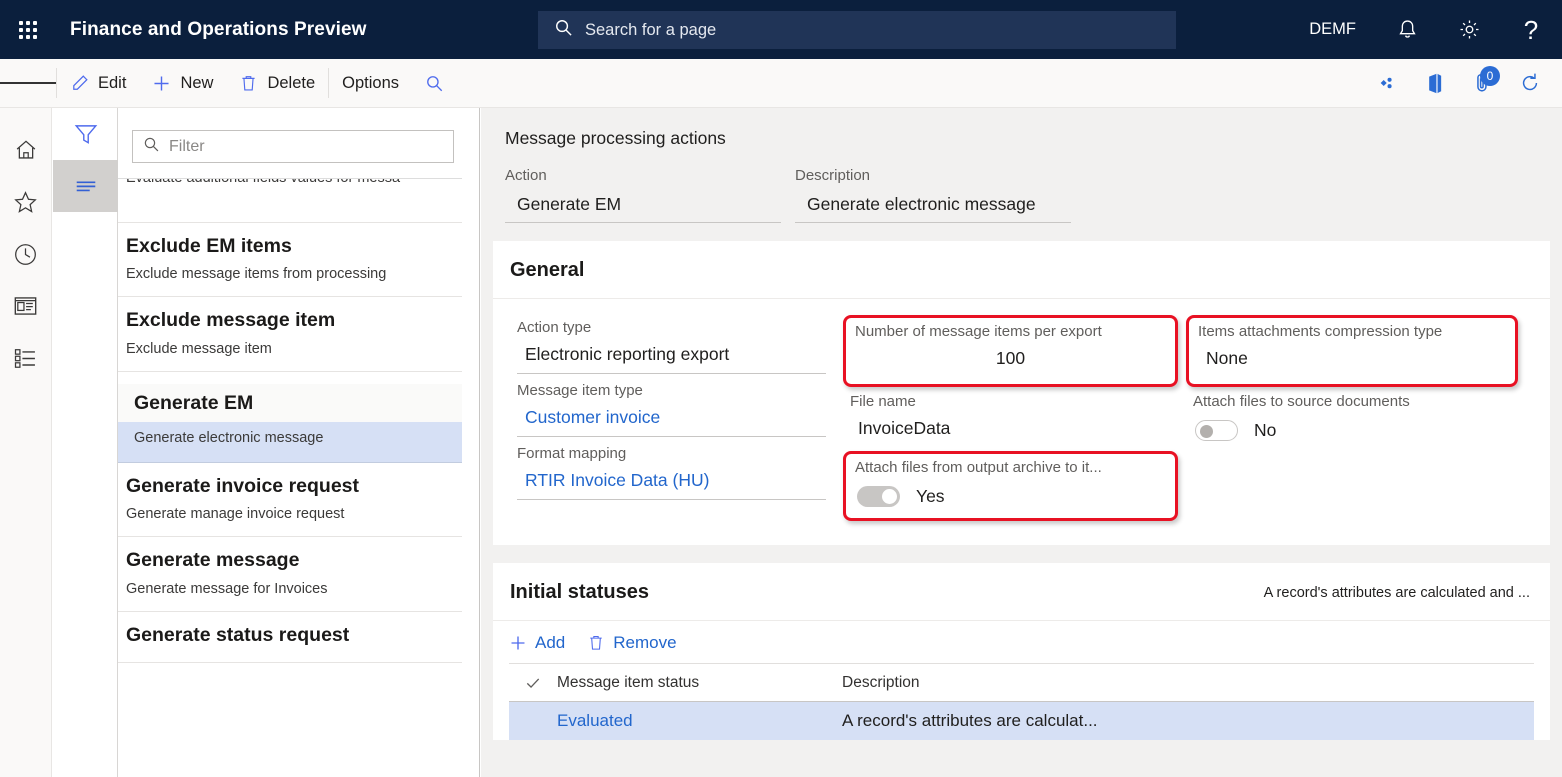  What do you see at coordinates (550, 642) in the screenshot?
I see `add-label: Add` at bounding box center [550, 642].